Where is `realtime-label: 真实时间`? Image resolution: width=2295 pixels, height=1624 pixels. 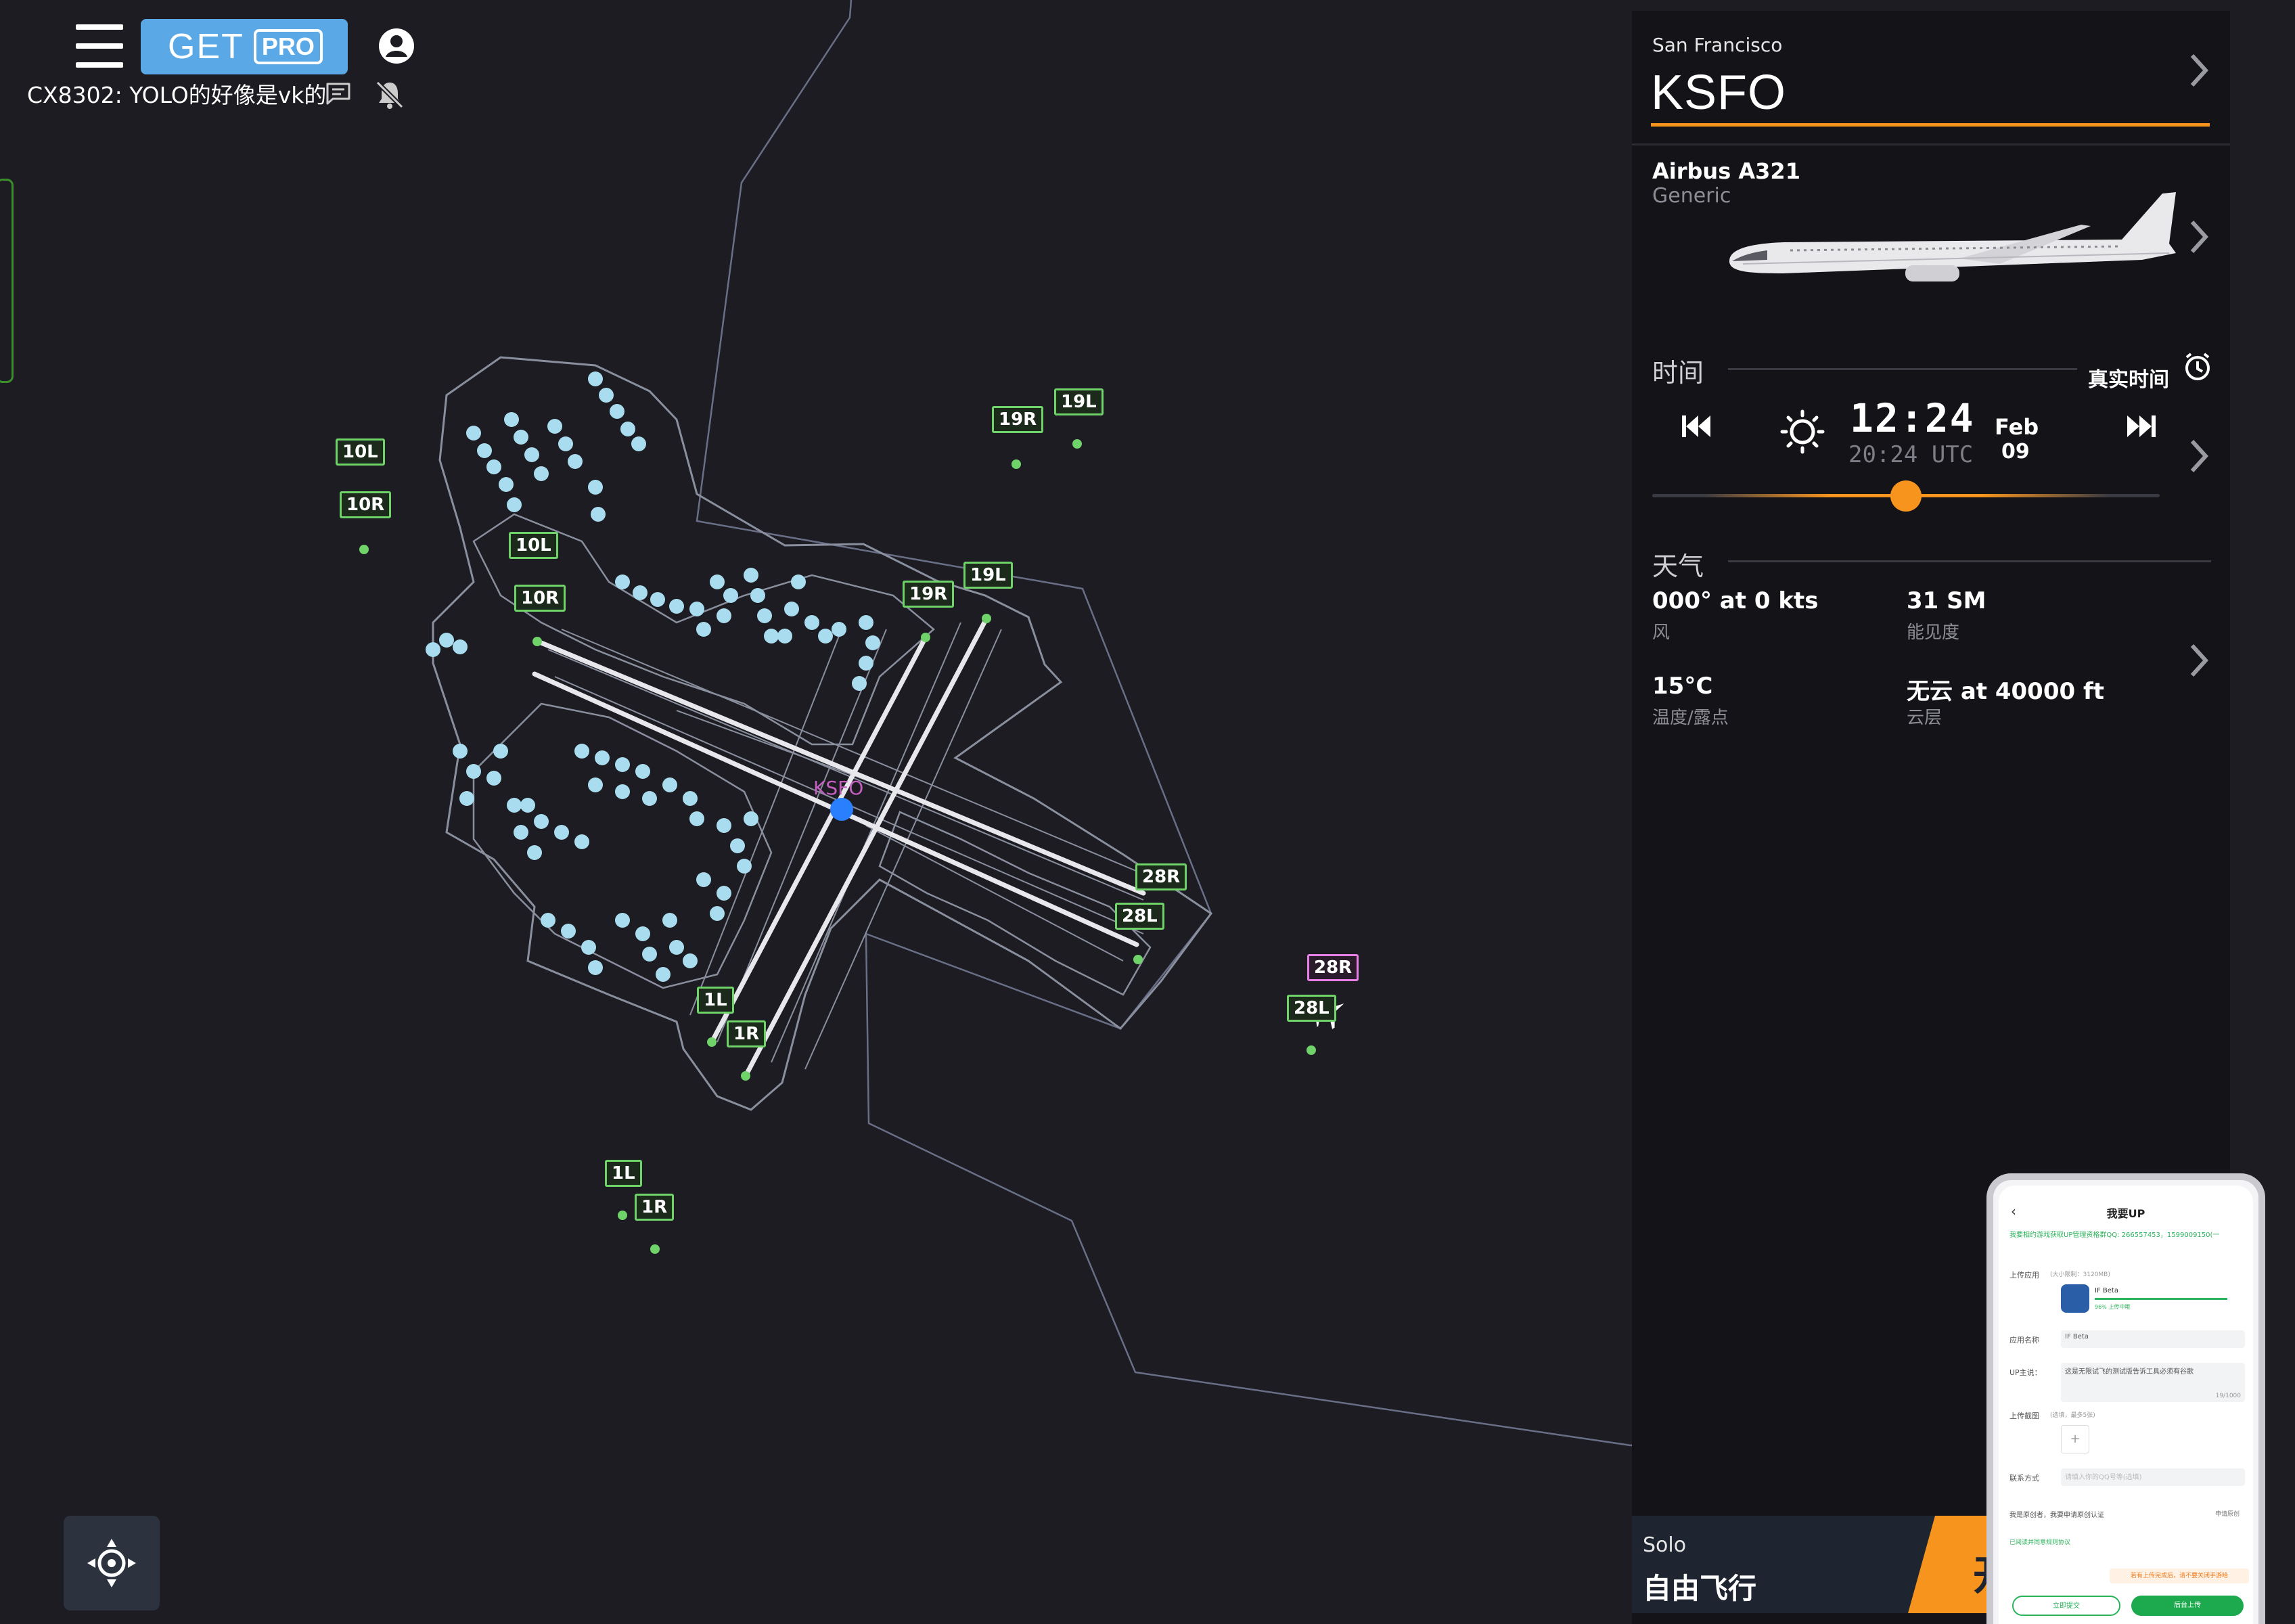
realtime-label: 真实时间 is located at coordinates (2128, 377).